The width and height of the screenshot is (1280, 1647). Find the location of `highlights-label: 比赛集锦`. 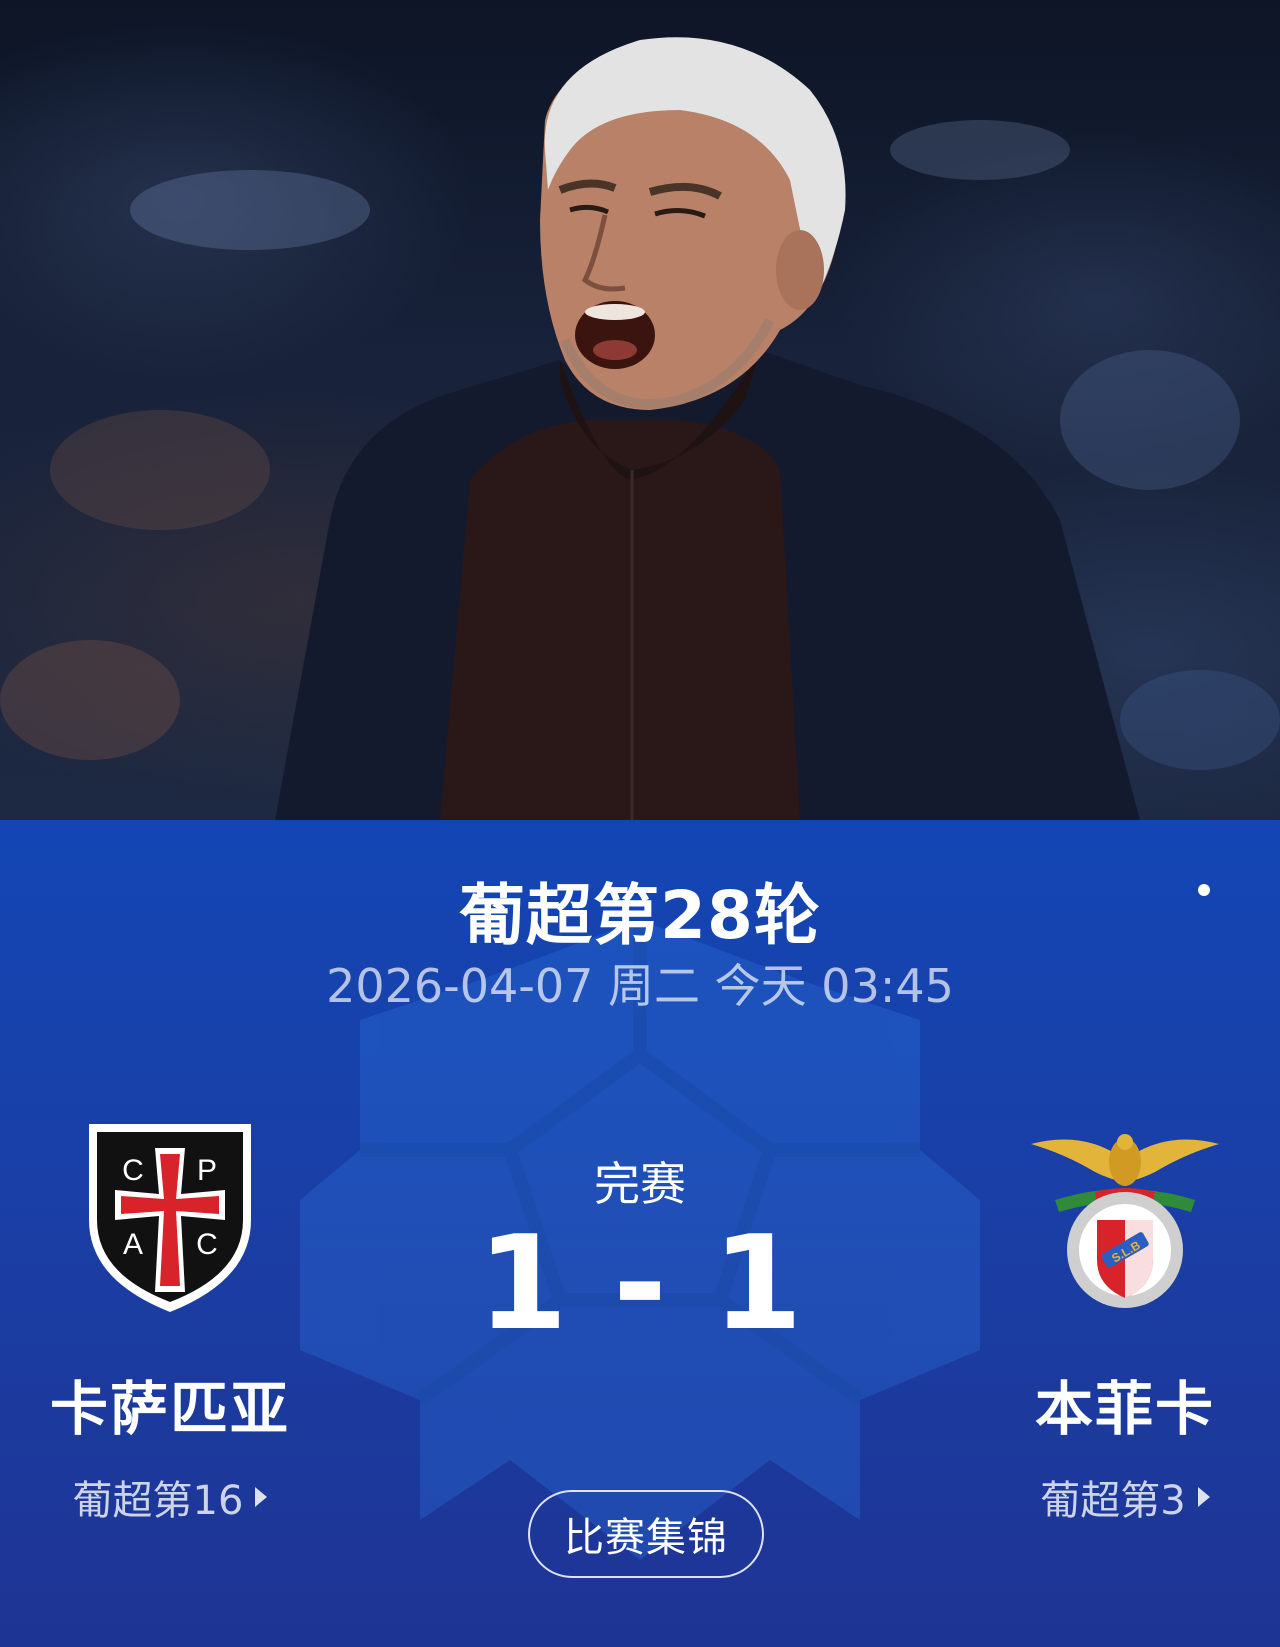

highlights-label: 比赛集锦 is located at coordinates (646, 1538).